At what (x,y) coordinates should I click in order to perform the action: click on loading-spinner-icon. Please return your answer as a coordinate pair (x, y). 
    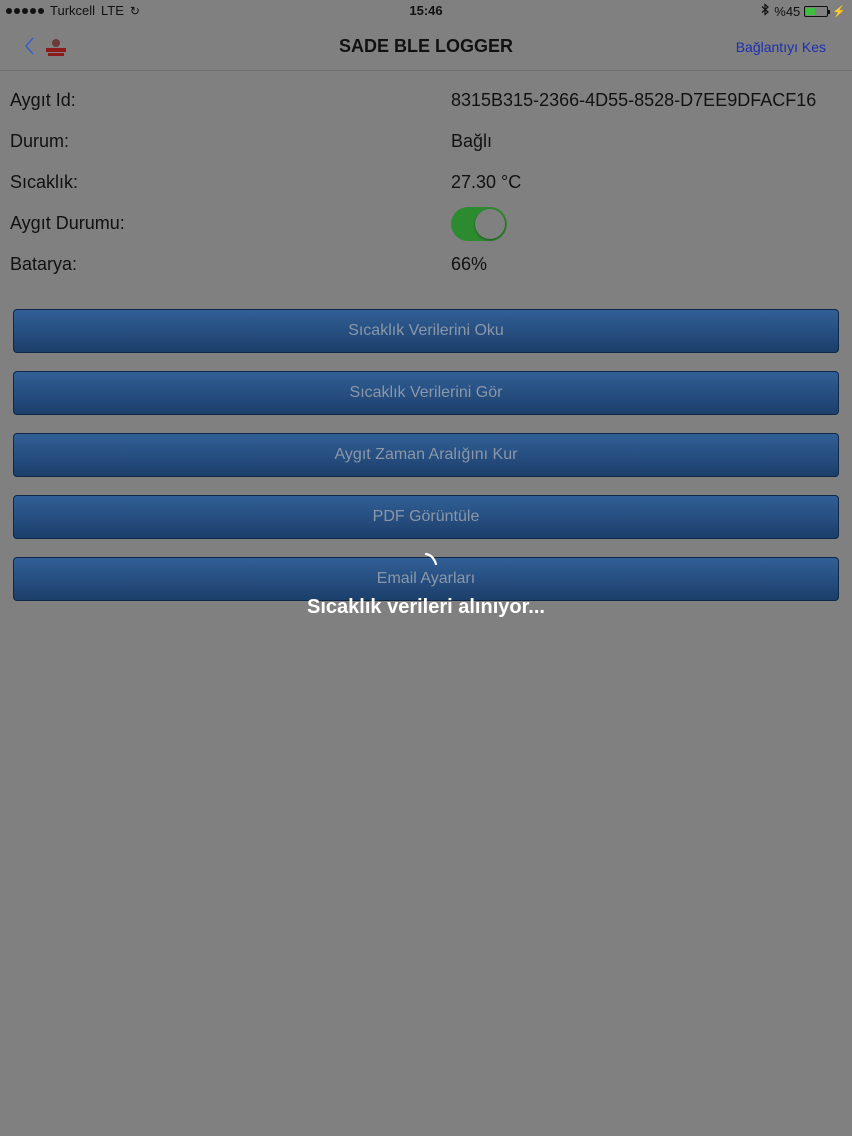
    Looking at the image, I should click on (431, 559).